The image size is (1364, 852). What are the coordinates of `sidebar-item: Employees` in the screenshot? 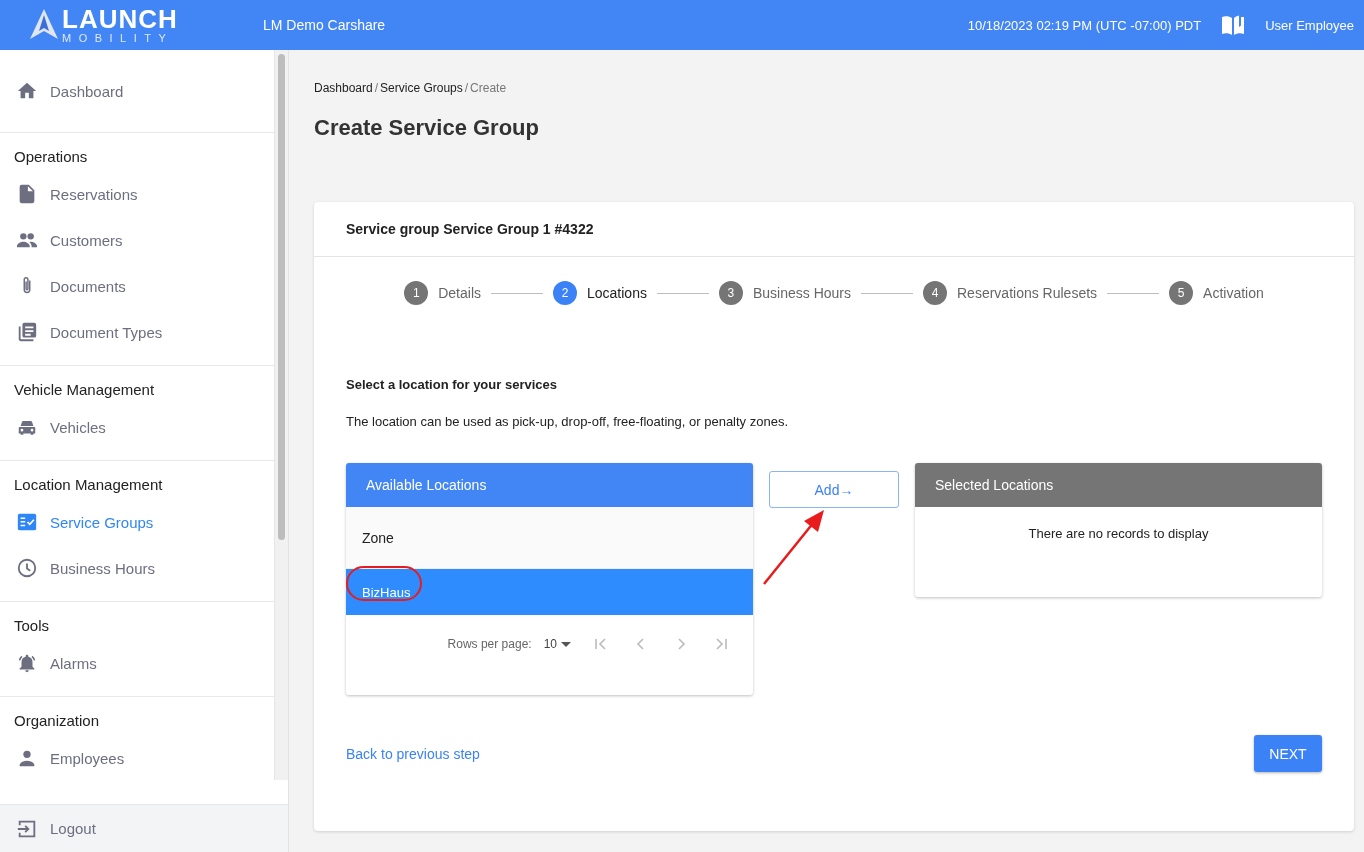 It's located at (137, 757).